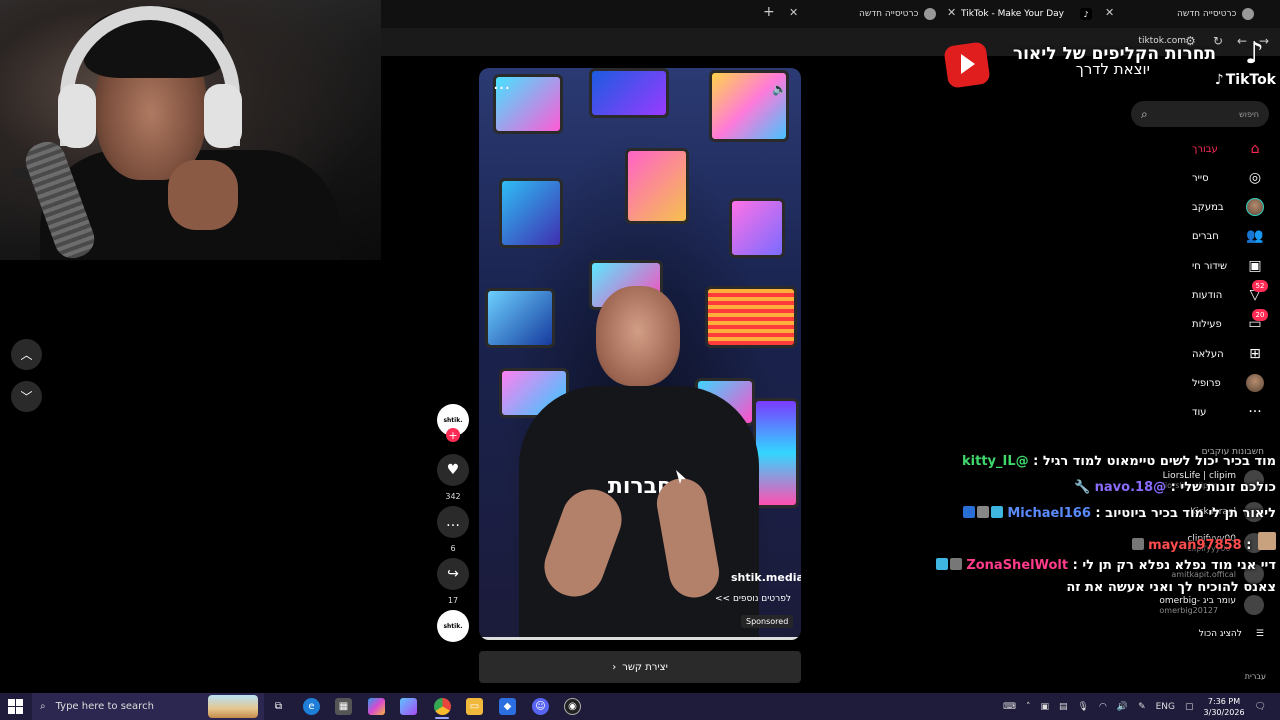 The width and height of the screenshot is (1280, 720). I want to click on chevron-up-icon: ˄, so click(1028, 707).